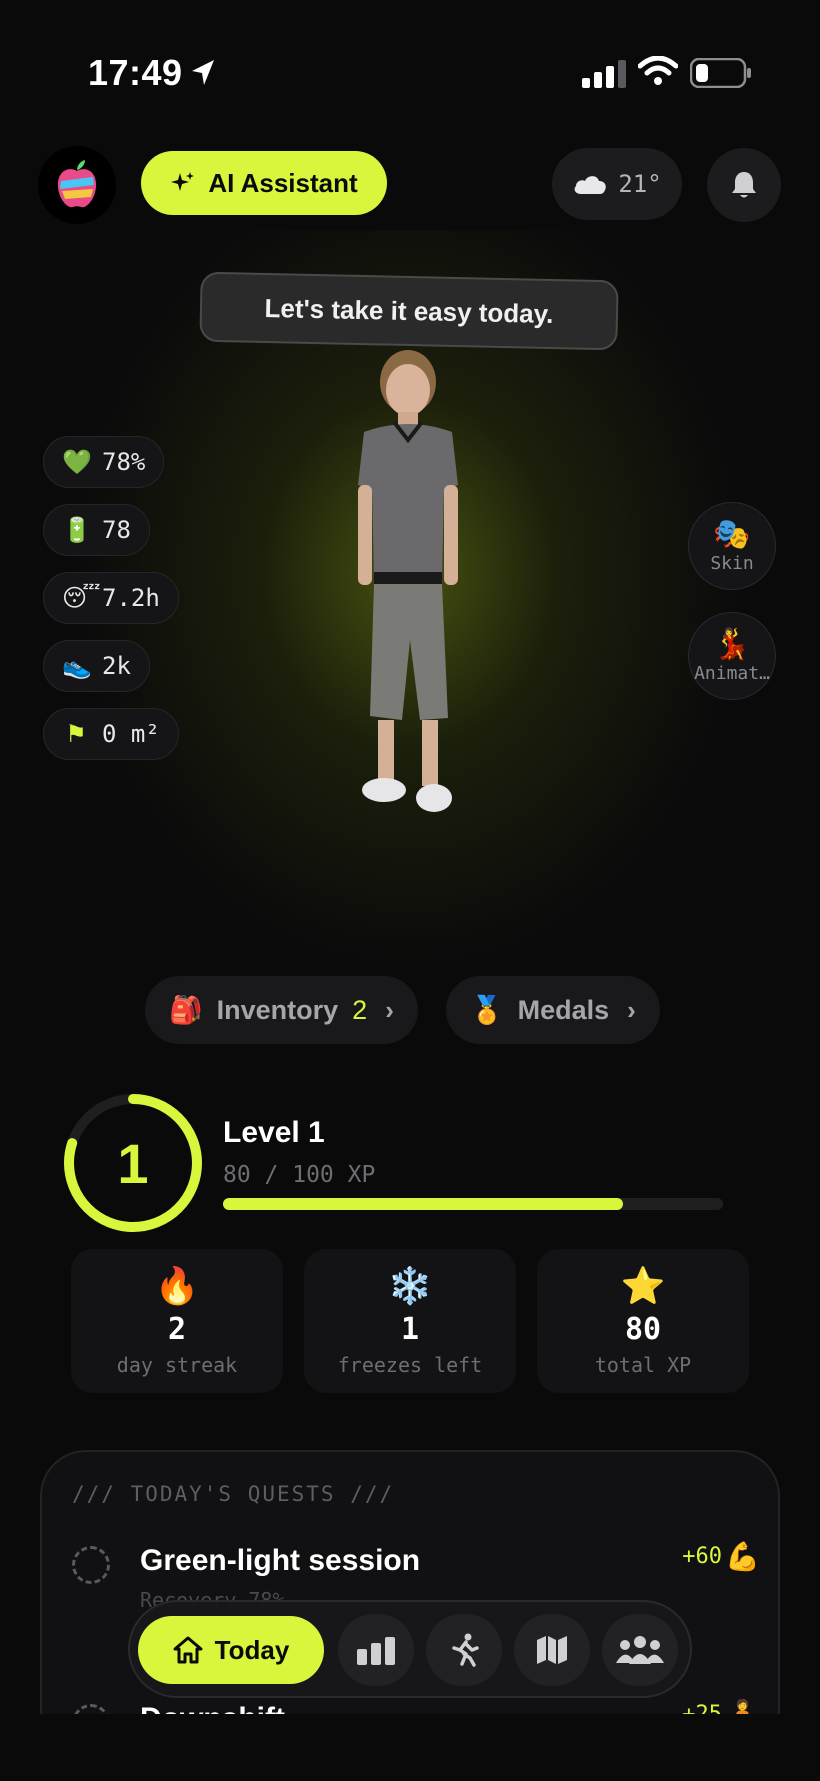 The height and width of the screenshot is (1781, 820). I want to click on medals-button: 🏅 Medals ›, so click(553, 1010).